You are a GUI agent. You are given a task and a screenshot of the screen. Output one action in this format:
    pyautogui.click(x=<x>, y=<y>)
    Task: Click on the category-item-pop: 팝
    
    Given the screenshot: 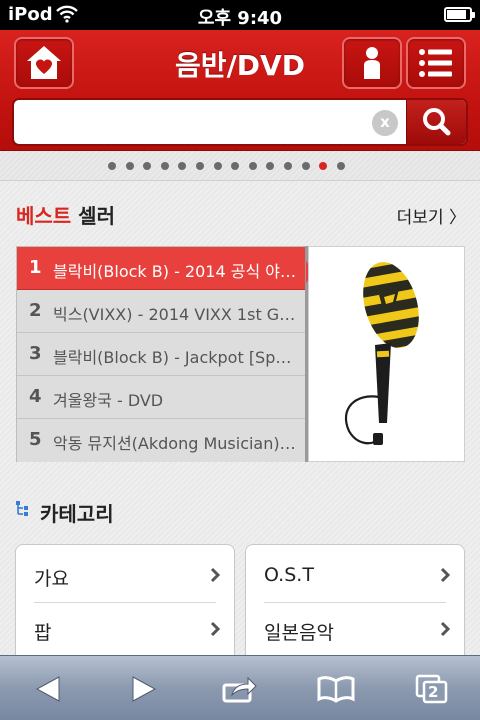 What is the action you would take?
    pyautogui.click(x=125, y=630)
    